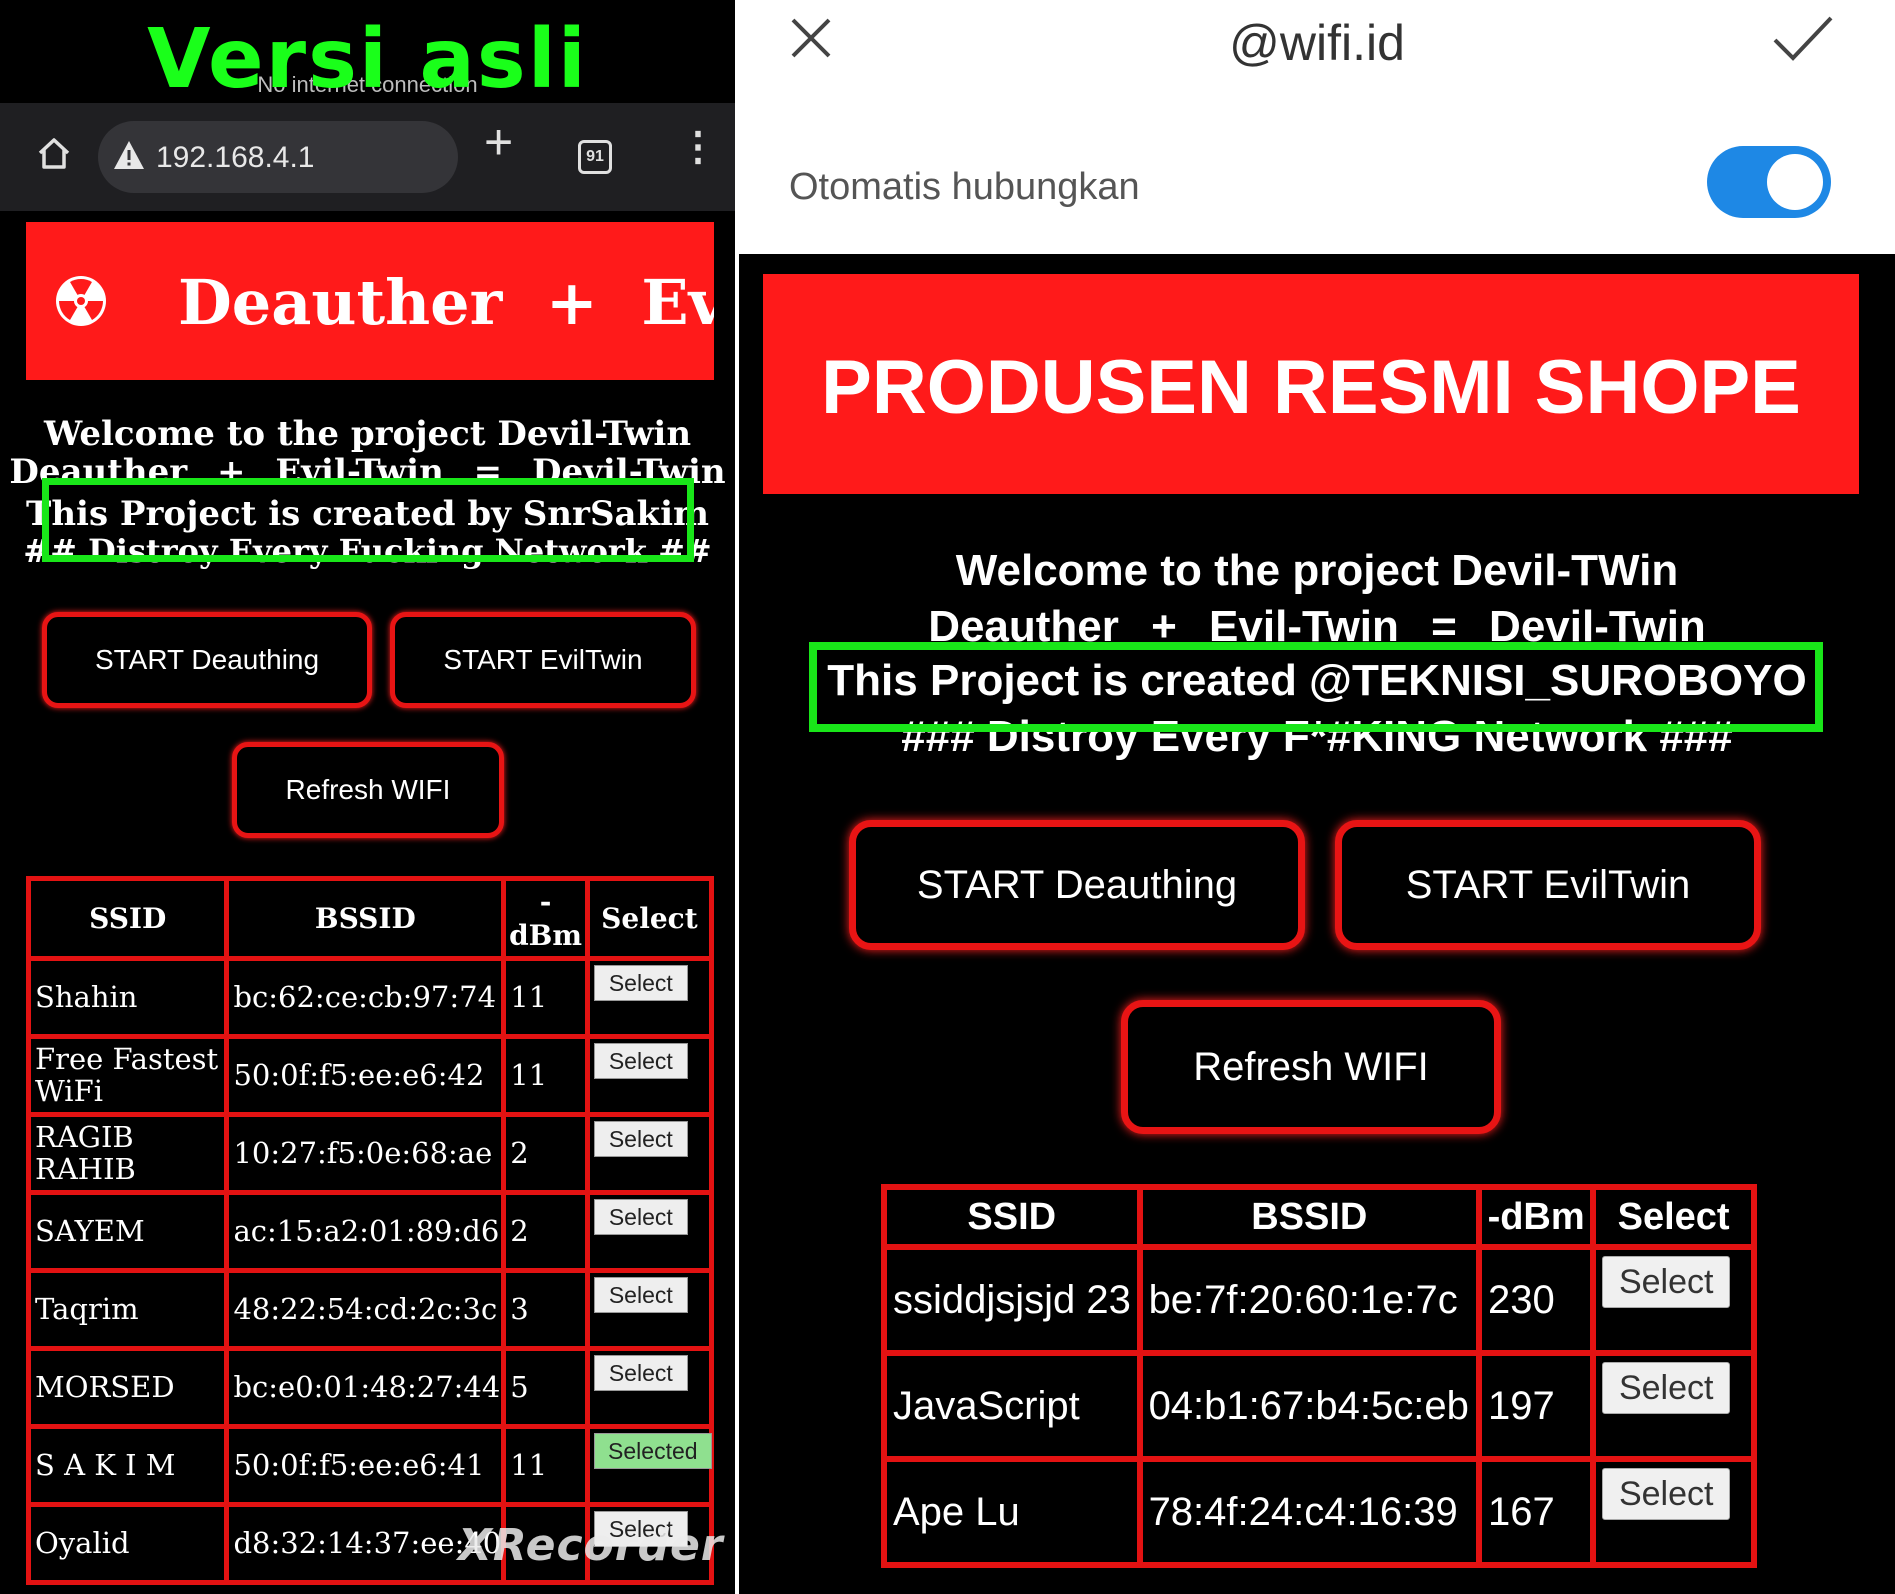 The image size is (1895, 1594). Describe the element at coordinates (1309, 1512) in the screenshot. I see `cell-bssid: 78:4f:24:c4:16:39` at that location.